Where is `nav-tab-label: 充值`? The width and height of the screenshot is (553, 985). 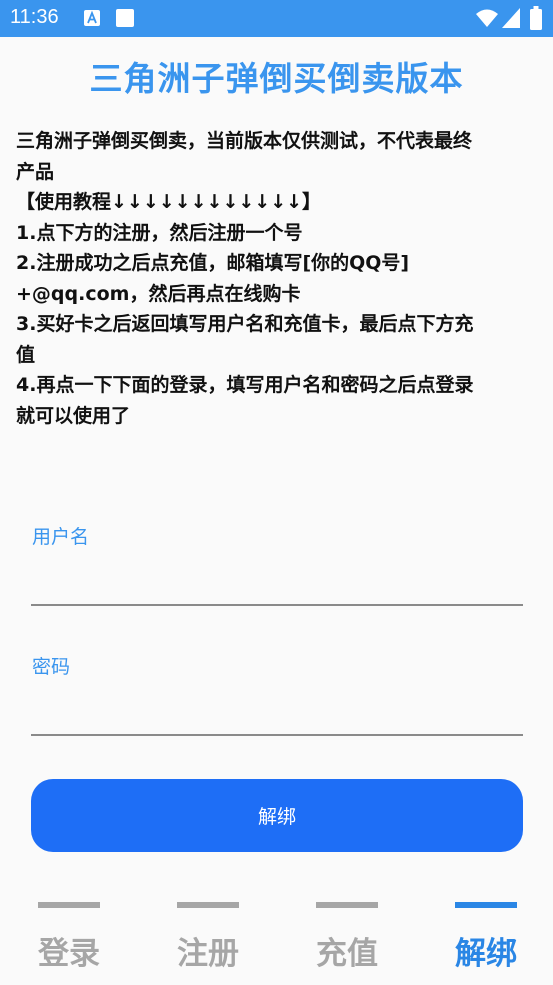 nav-tab-label: 充值 is located at coordinates (347, 954).